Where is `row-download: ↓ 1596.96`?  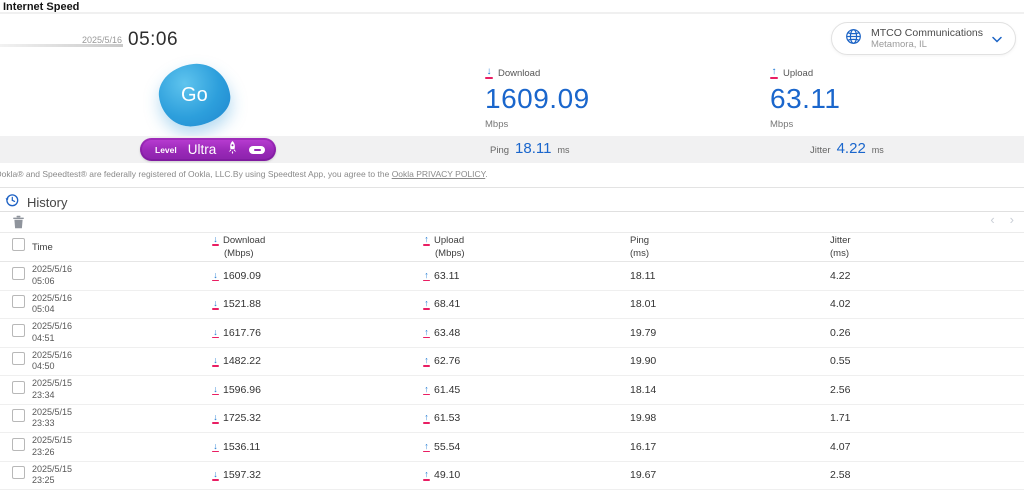
row-download: ↓ 1596.96 is located at coordinates (236, 389).